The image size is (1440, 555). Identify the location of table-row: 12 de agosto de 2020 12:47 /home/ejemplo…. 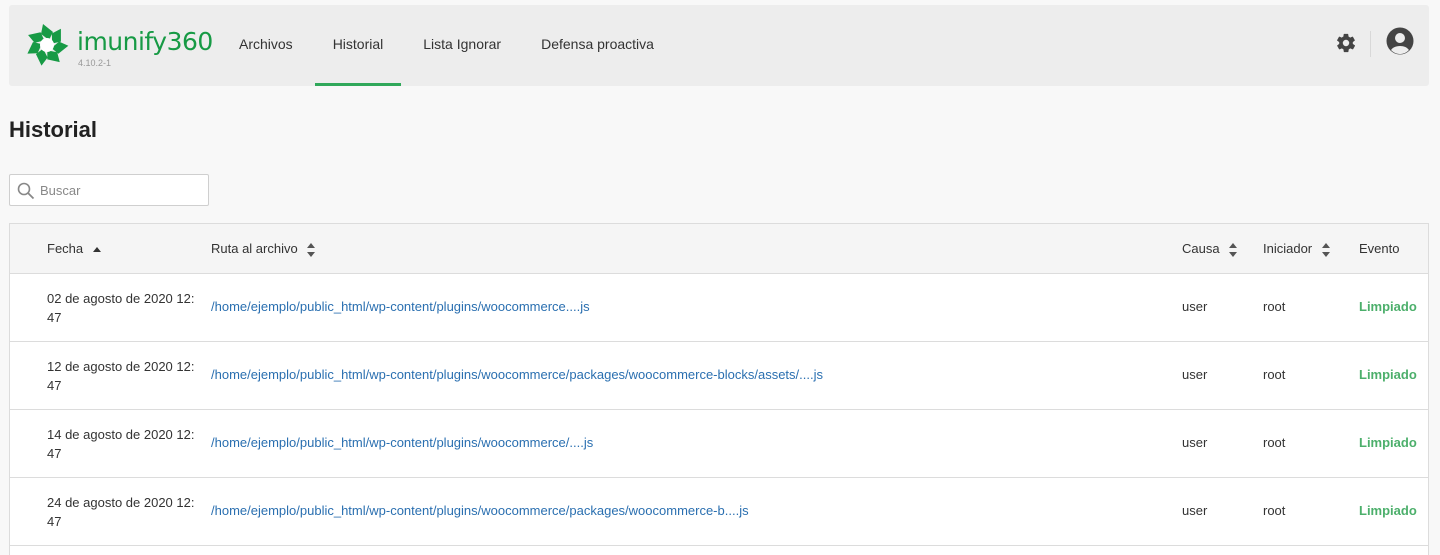
(719, 376).